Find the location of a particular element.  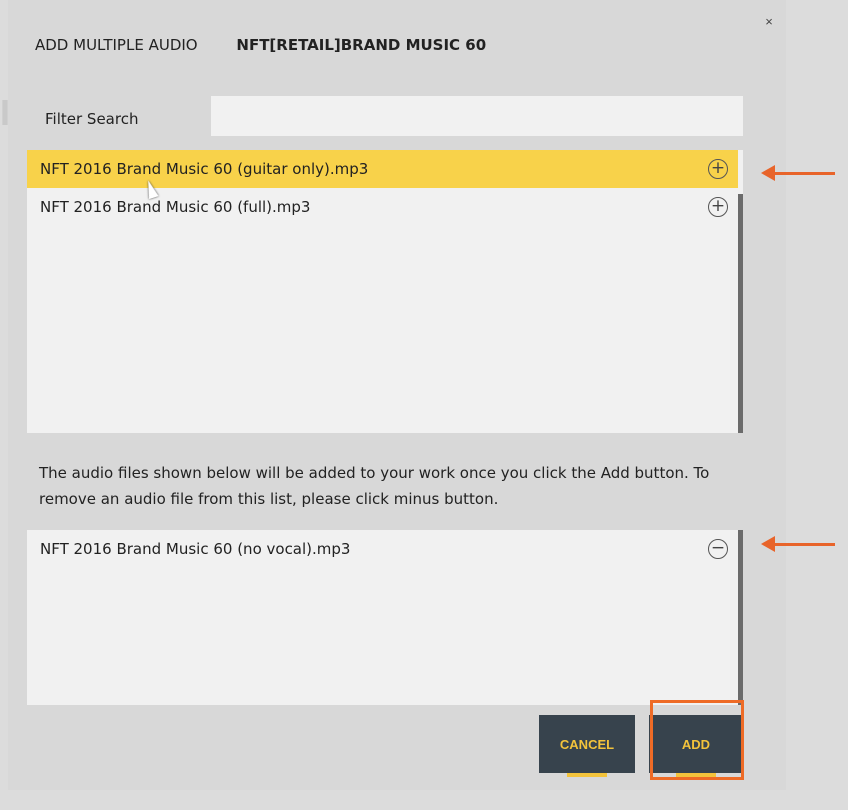

work-title: NFT[RETAIL]BRAND MUSIC 60 is located at coordinates (361, 45).